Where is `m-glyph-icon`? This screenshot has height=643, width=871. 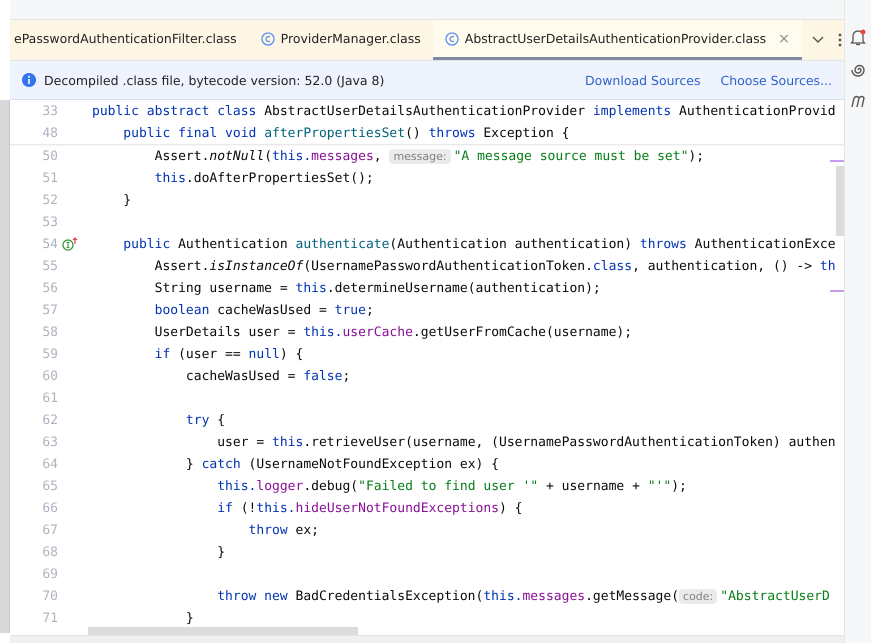 m-glyph-icon is located at coordinates (858, 101).